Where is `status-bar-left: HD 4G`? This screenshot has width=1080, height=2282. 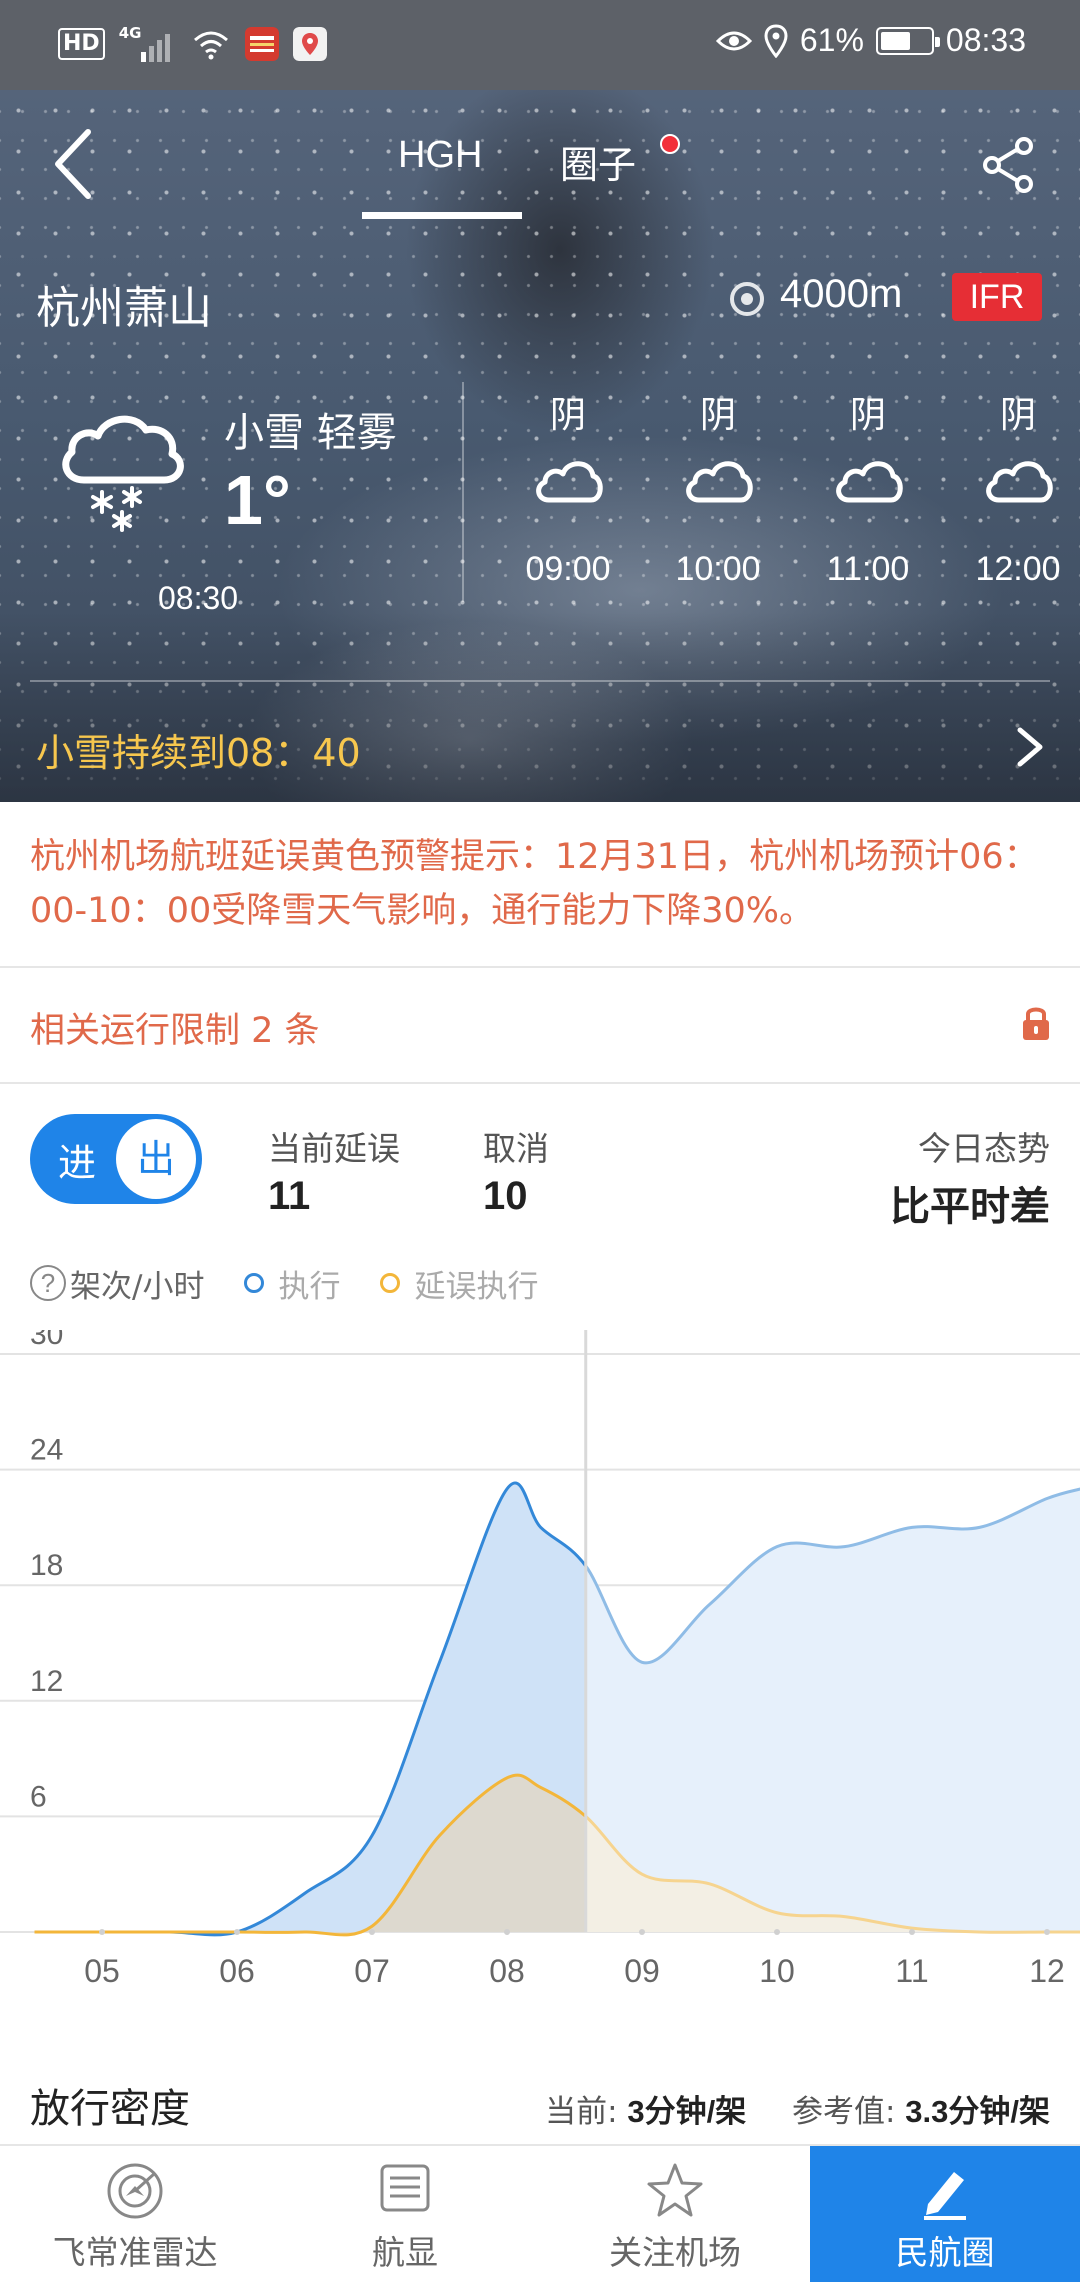
status-bar-left: HD 4G is located at coordinates (192, 44).